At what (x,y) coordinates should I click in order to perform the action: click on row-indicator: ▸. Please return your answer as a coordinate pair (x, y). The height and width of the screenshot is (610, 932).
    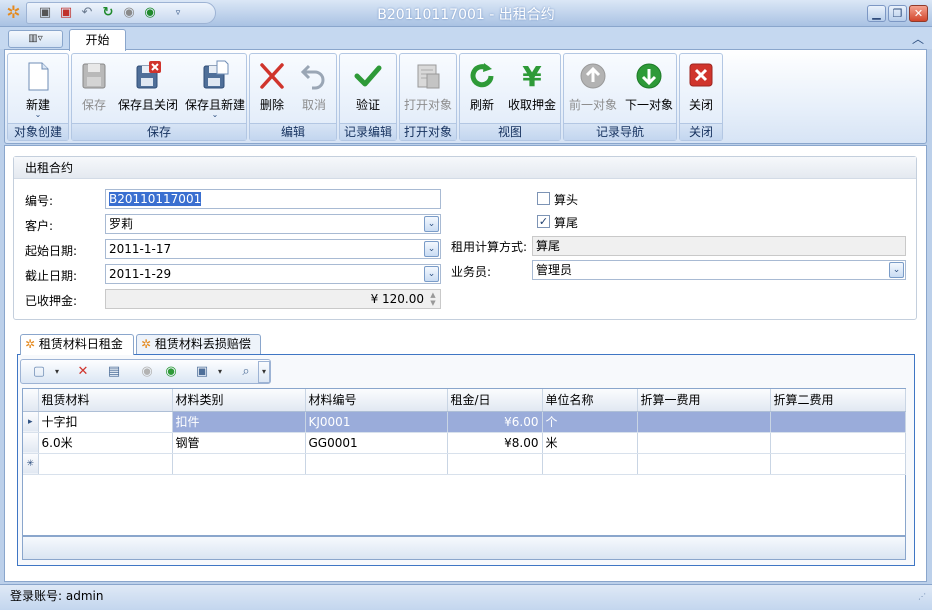
    Looking at the image, I should click on (31, 422).